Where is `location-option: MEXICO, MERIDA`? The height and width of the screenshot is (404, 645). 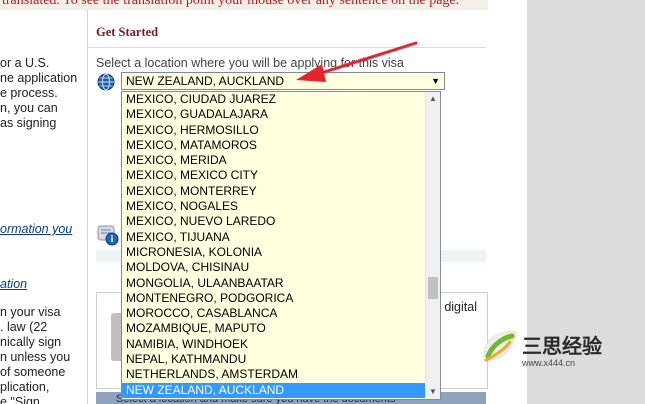 location-option: MEXICO, MERIDA is located at coordinates (273, 160).